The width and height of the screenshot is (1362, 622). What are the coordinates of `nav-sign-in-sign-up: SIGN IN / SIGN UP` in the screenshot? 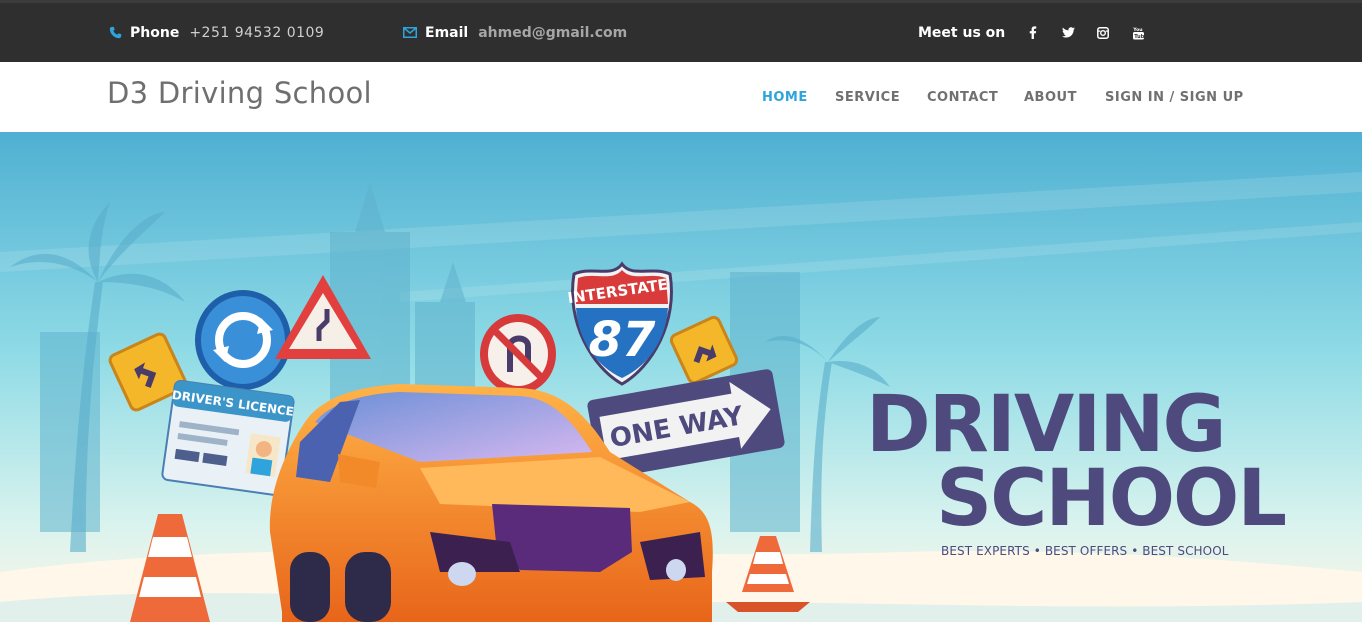 It's located at (1174, 97).